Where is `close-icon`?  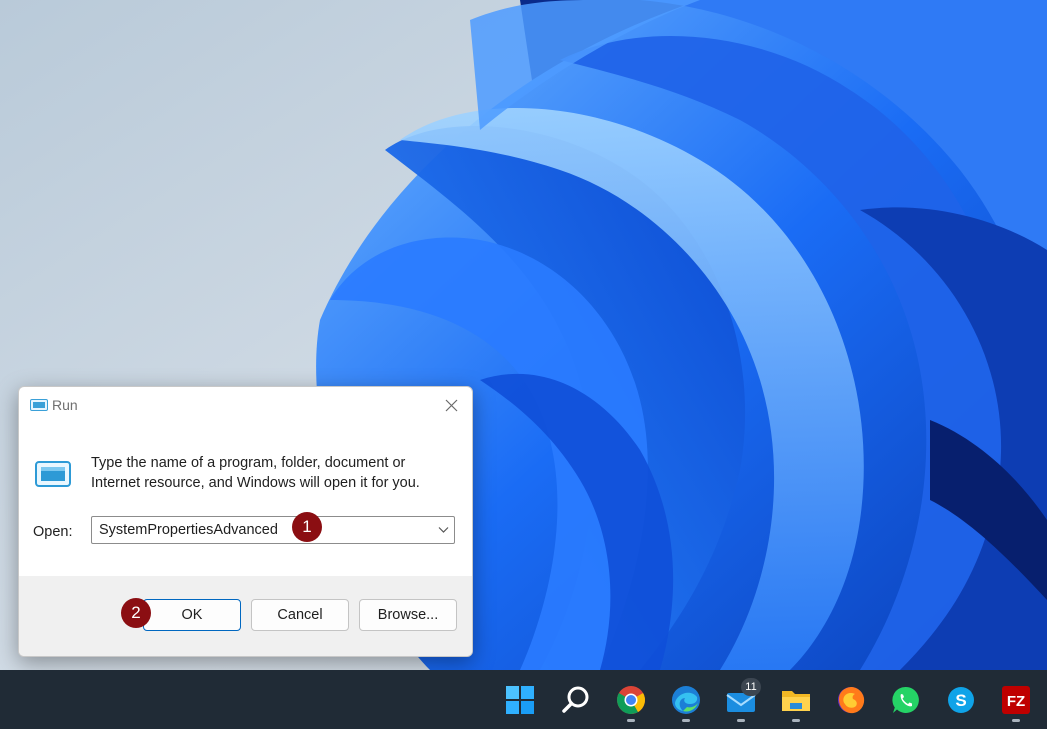 close-icon is located at coordinates (451, 405).